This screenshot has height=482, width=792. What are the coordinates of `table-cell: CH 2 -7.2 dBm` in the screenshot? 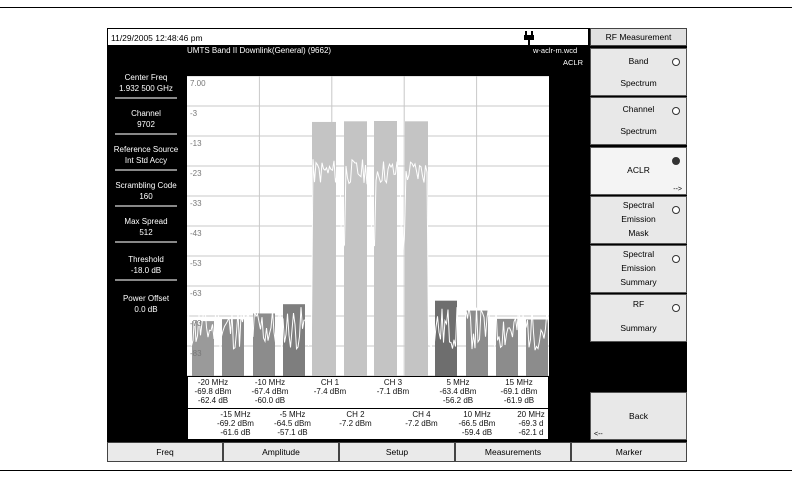 It's located at (355, 419).